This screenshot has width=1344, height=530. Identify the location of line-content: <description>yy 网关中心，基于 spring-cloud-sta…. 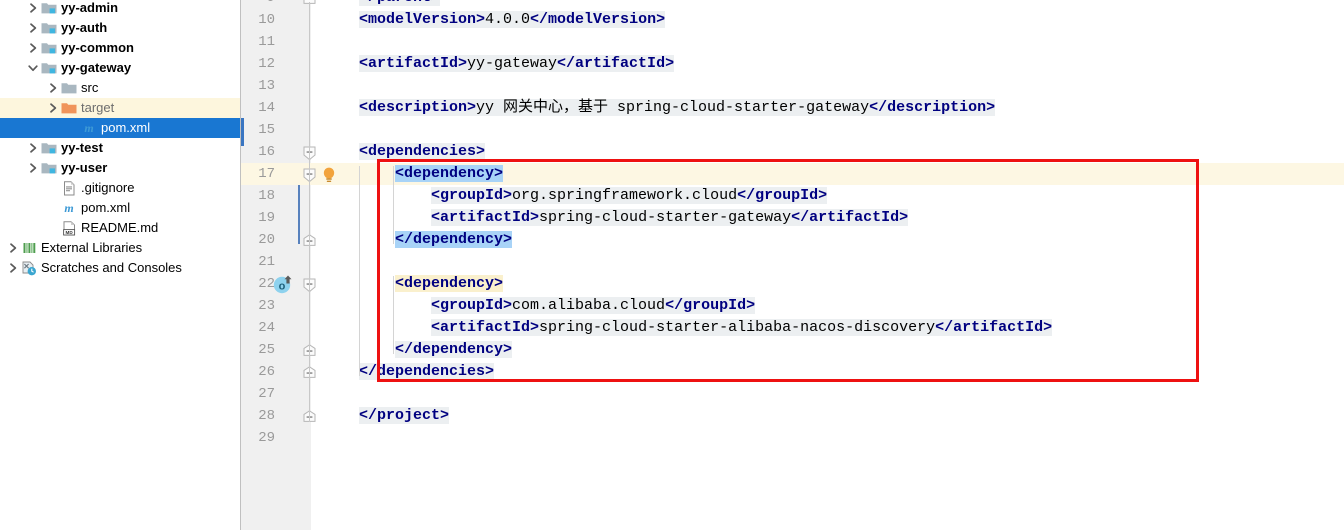
(677, 108).